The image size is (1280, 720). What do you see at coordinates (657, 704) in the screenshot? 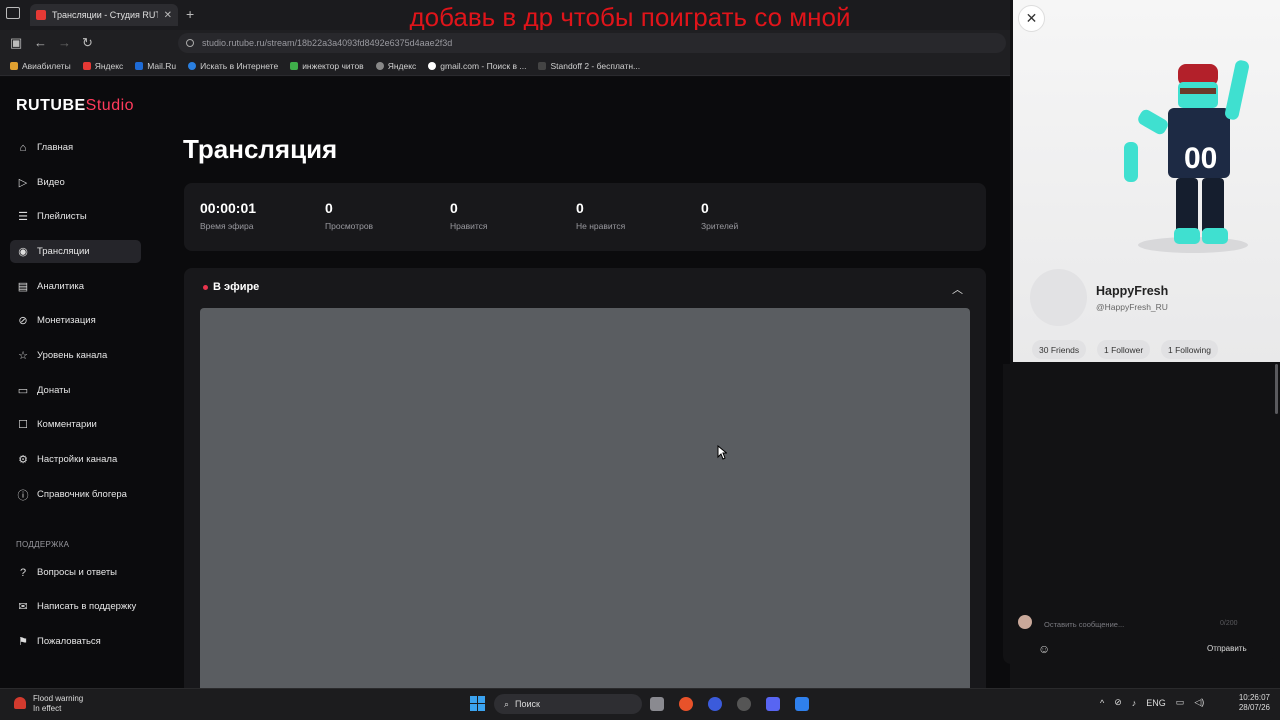
I see `file-explorer-icon` at bounding box center [657, 704].